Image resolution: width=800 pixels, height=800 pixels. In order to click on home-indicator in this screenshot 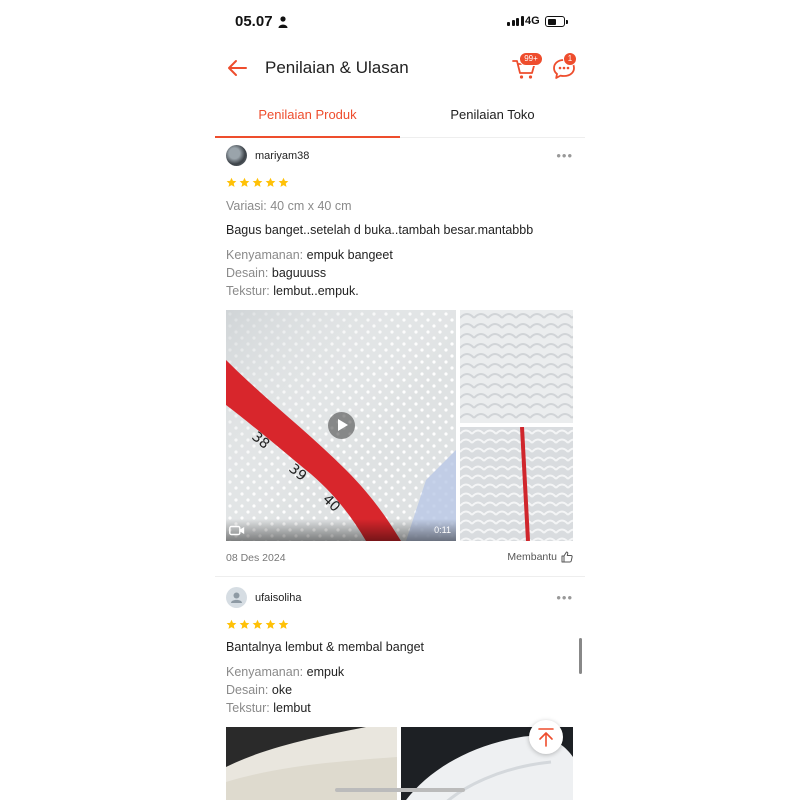, I will do `click(400, 790)`.